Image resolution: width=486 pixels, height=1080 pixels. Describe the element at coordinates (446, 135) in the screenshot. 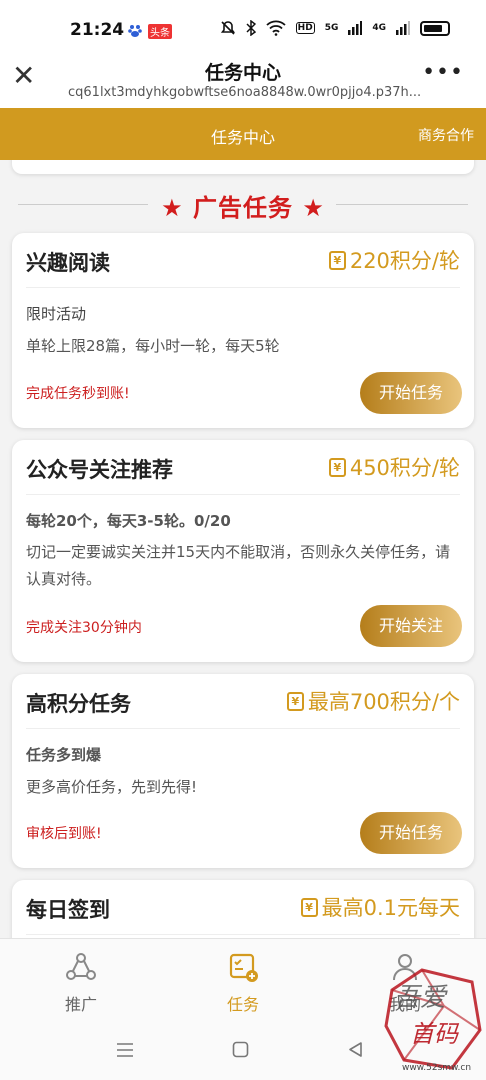

I see `business-cooperation-link: 商务合作` at that location.